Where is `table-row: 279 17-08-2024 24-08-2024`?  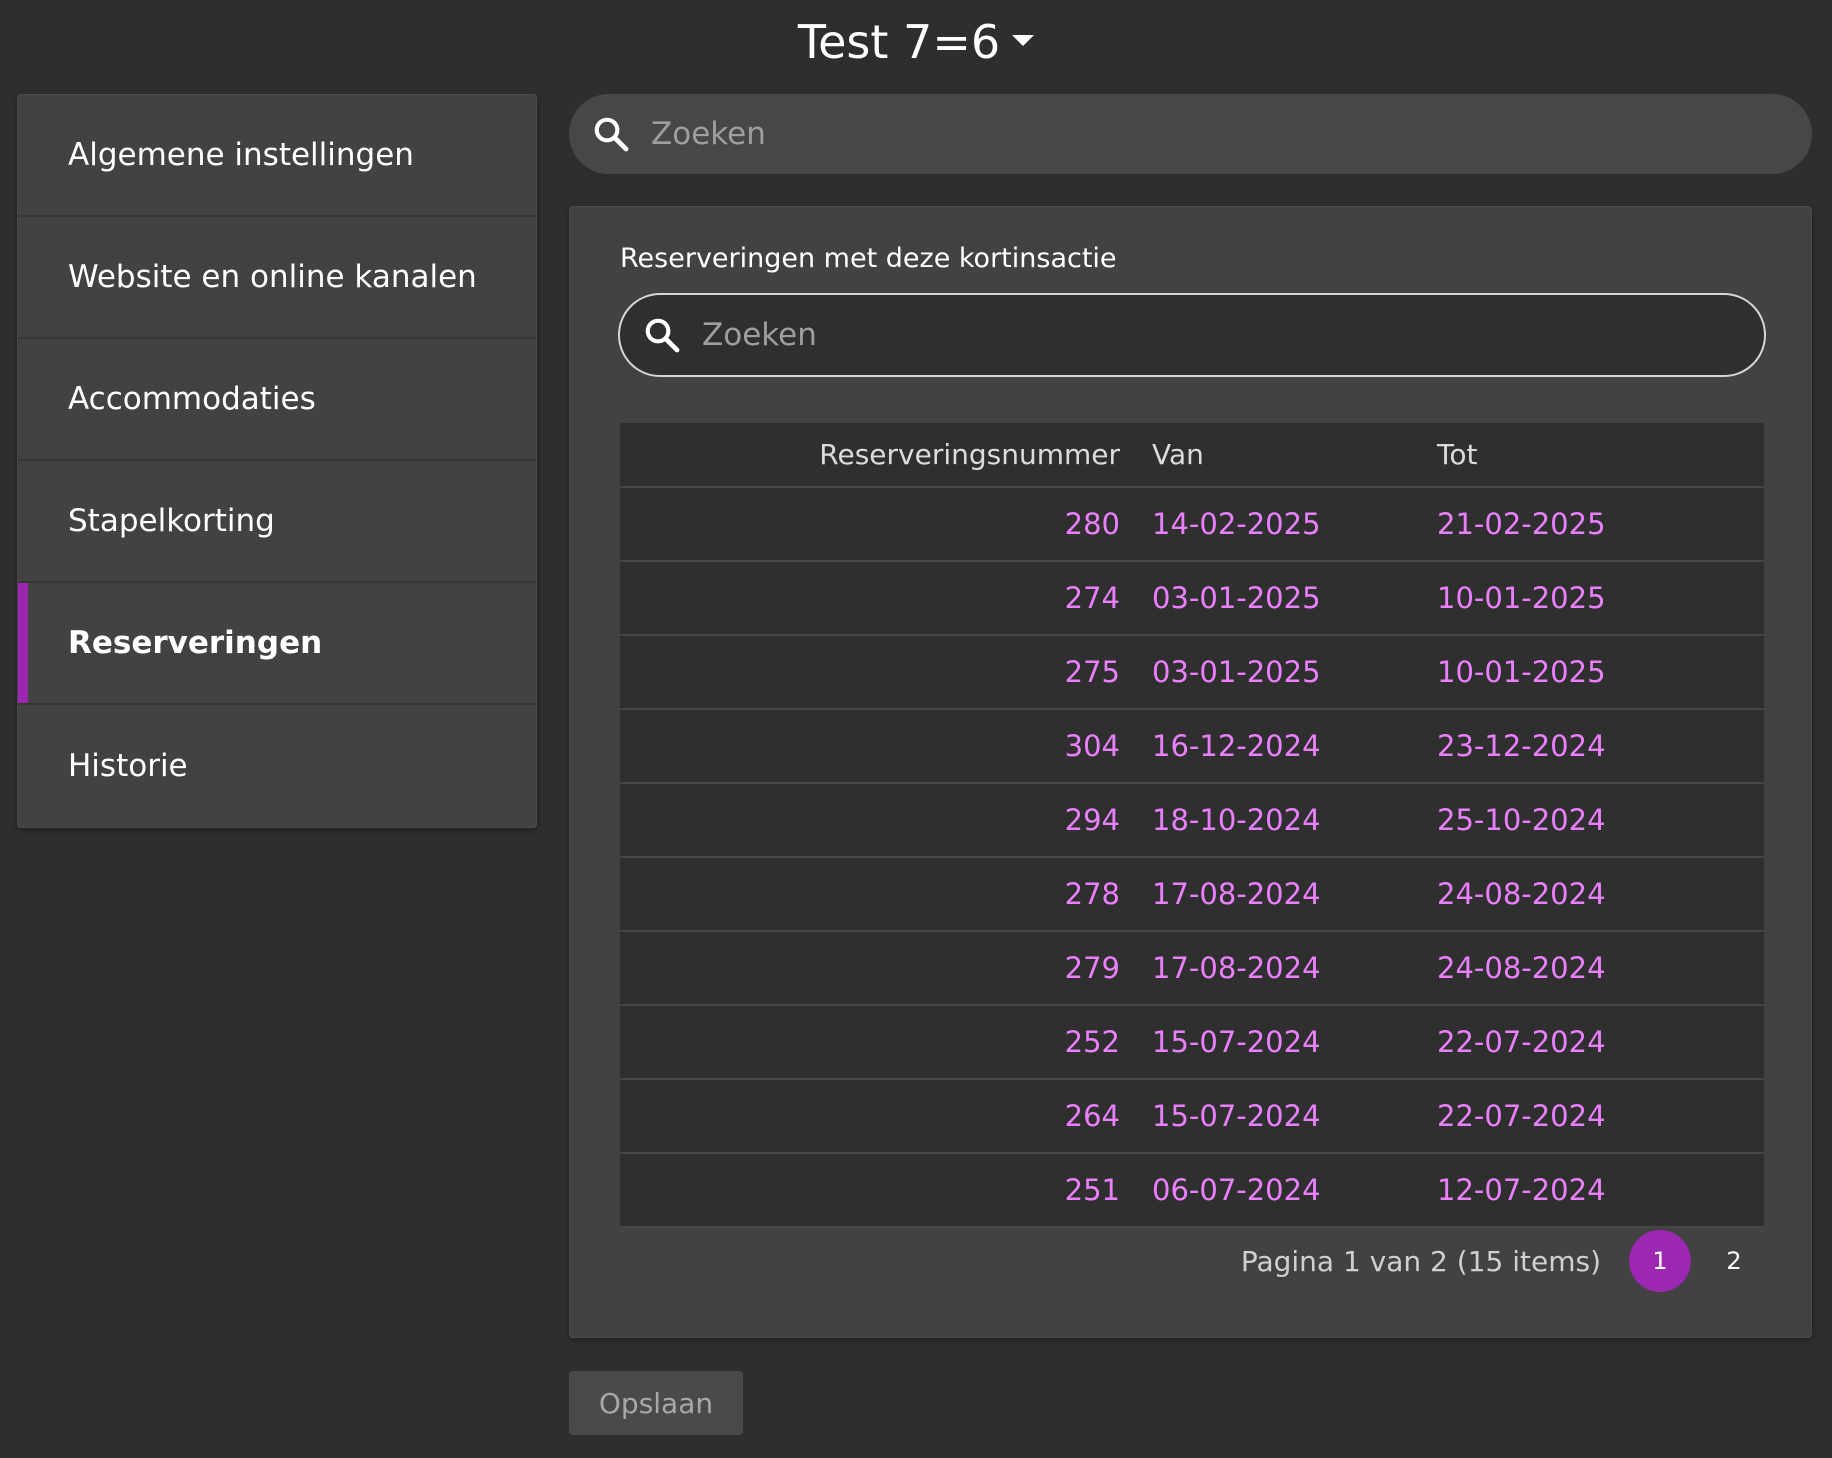
table-row: 279 17-08-2024 24-08-2024 is located at coordinates (1192, 969).